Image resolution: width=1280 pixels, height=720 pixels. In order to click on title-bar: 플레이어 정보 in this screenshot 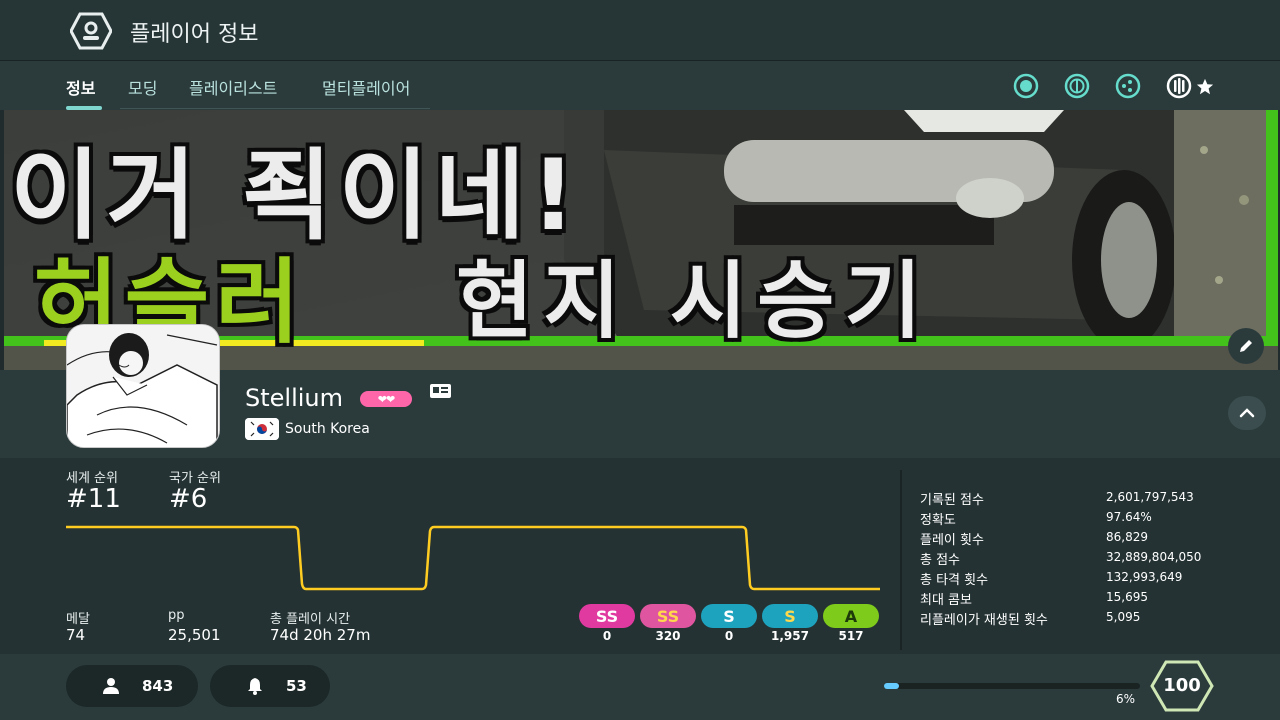, I will do `click(640, 30)`.